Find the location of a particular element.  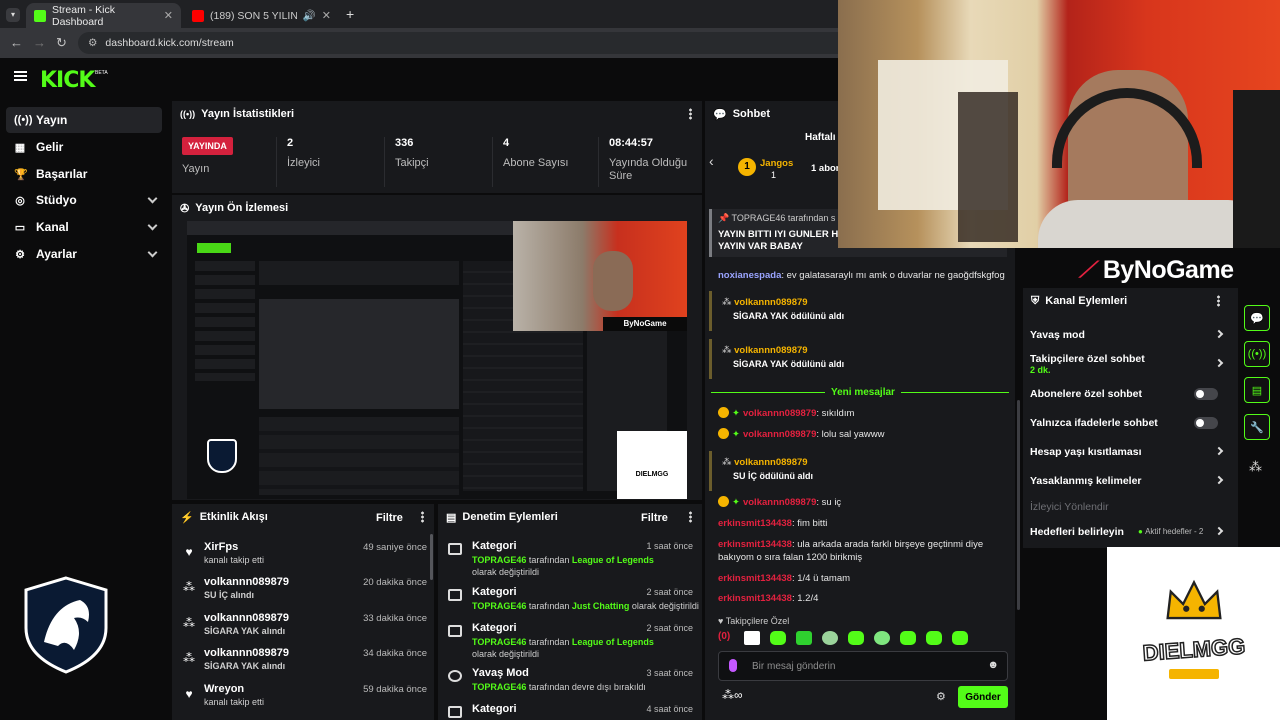

points-balance-icon: ⁂∞ is located at coordinates (732, 695).